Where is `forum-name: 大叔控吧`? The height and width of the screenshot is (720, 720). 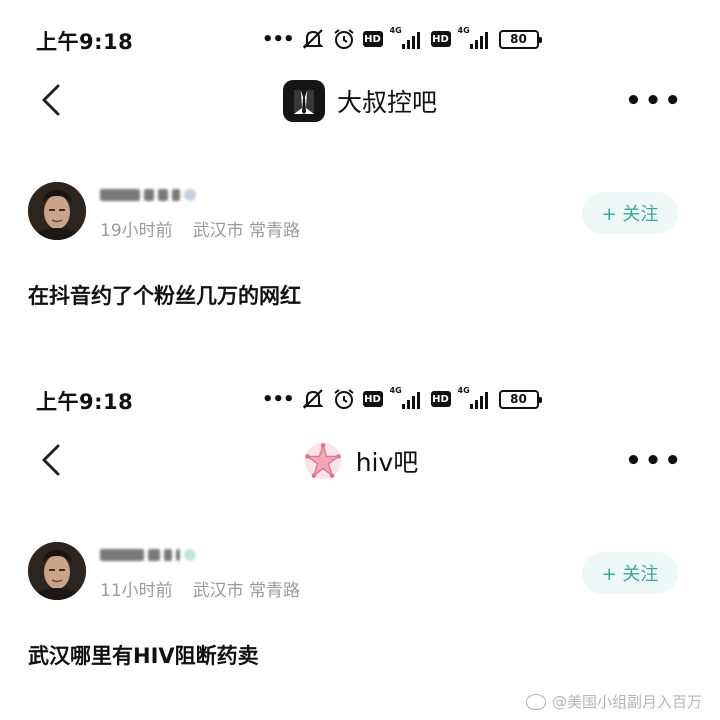 forum-name: 大叔控吧 is located at coordinates (386, 102).